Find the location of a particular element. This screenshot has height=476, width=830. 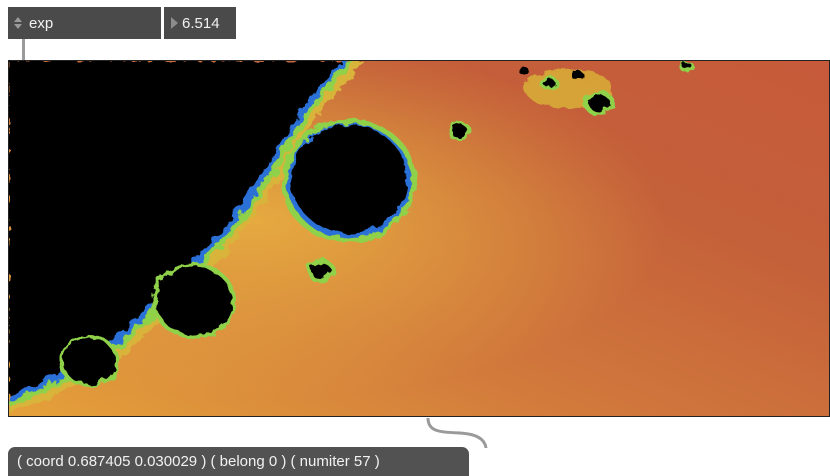

umenu-dropdown: exp is located at coordinates (84, 23).